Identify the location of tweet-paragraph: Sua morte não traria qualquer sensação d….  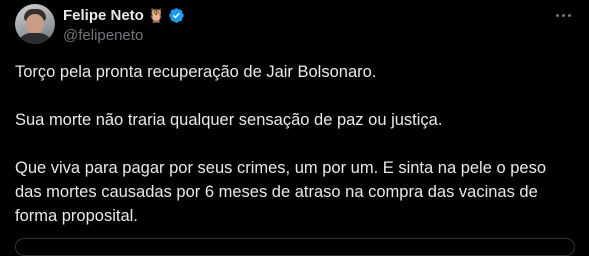
(229, 120).